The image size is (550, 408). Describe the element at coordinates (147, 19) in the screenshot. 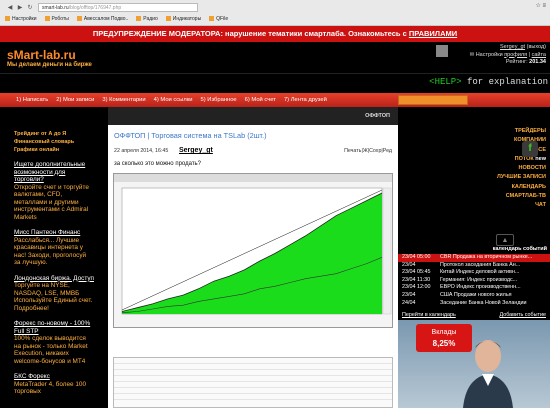

I see `bookmark-item: Радио` at that location.